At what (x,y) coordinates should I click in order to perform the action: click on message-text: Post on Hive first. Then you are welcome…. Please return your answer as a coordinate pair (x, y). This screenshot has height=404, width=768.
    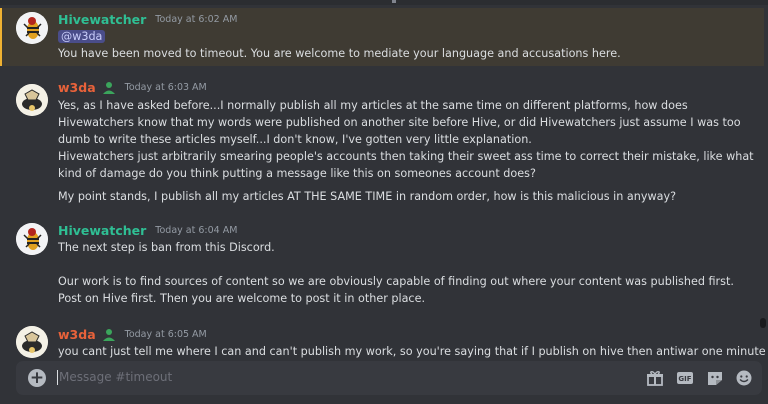
    Looking at the image, I should click on (242, 298).